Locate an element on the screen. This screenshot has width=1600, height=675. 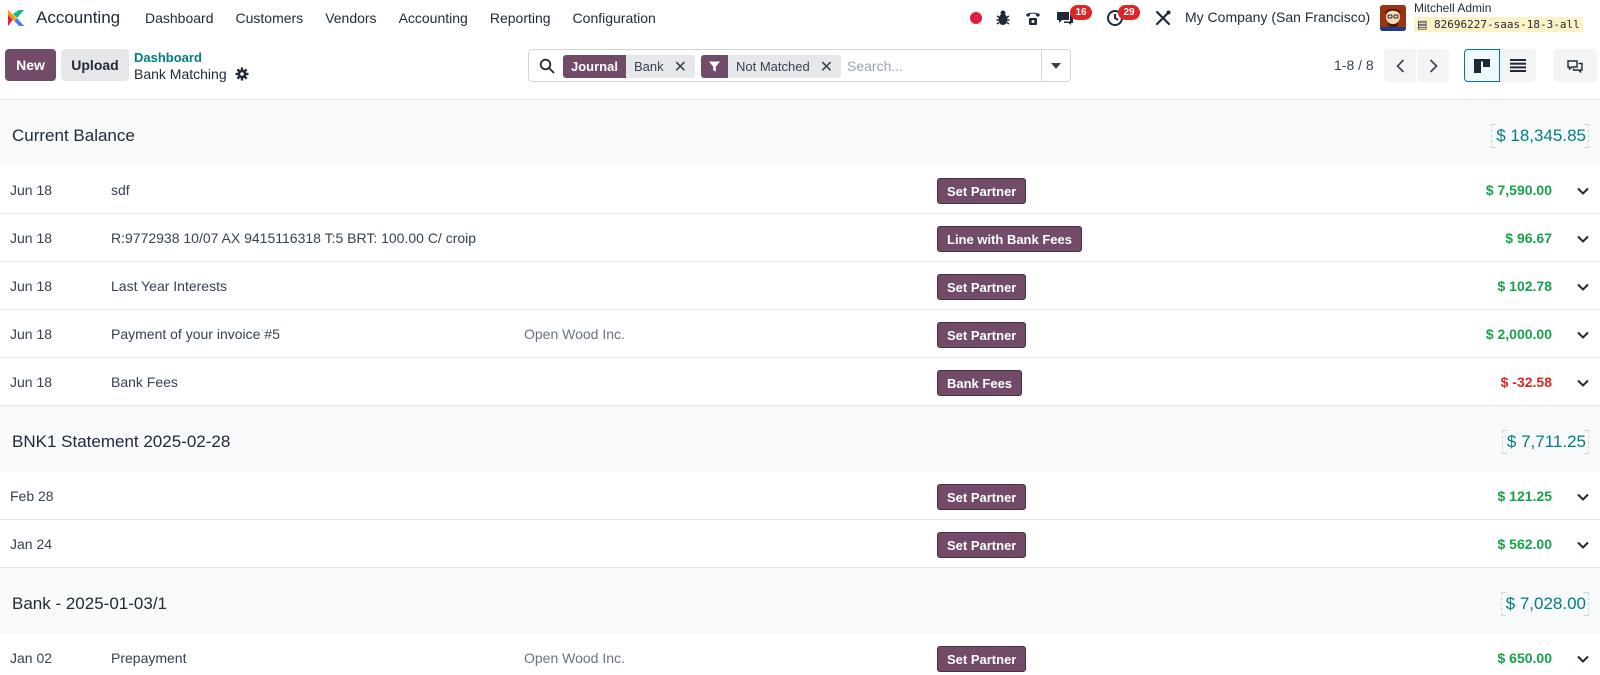
chevron-left-icon is located at coordinates (1399, 65).